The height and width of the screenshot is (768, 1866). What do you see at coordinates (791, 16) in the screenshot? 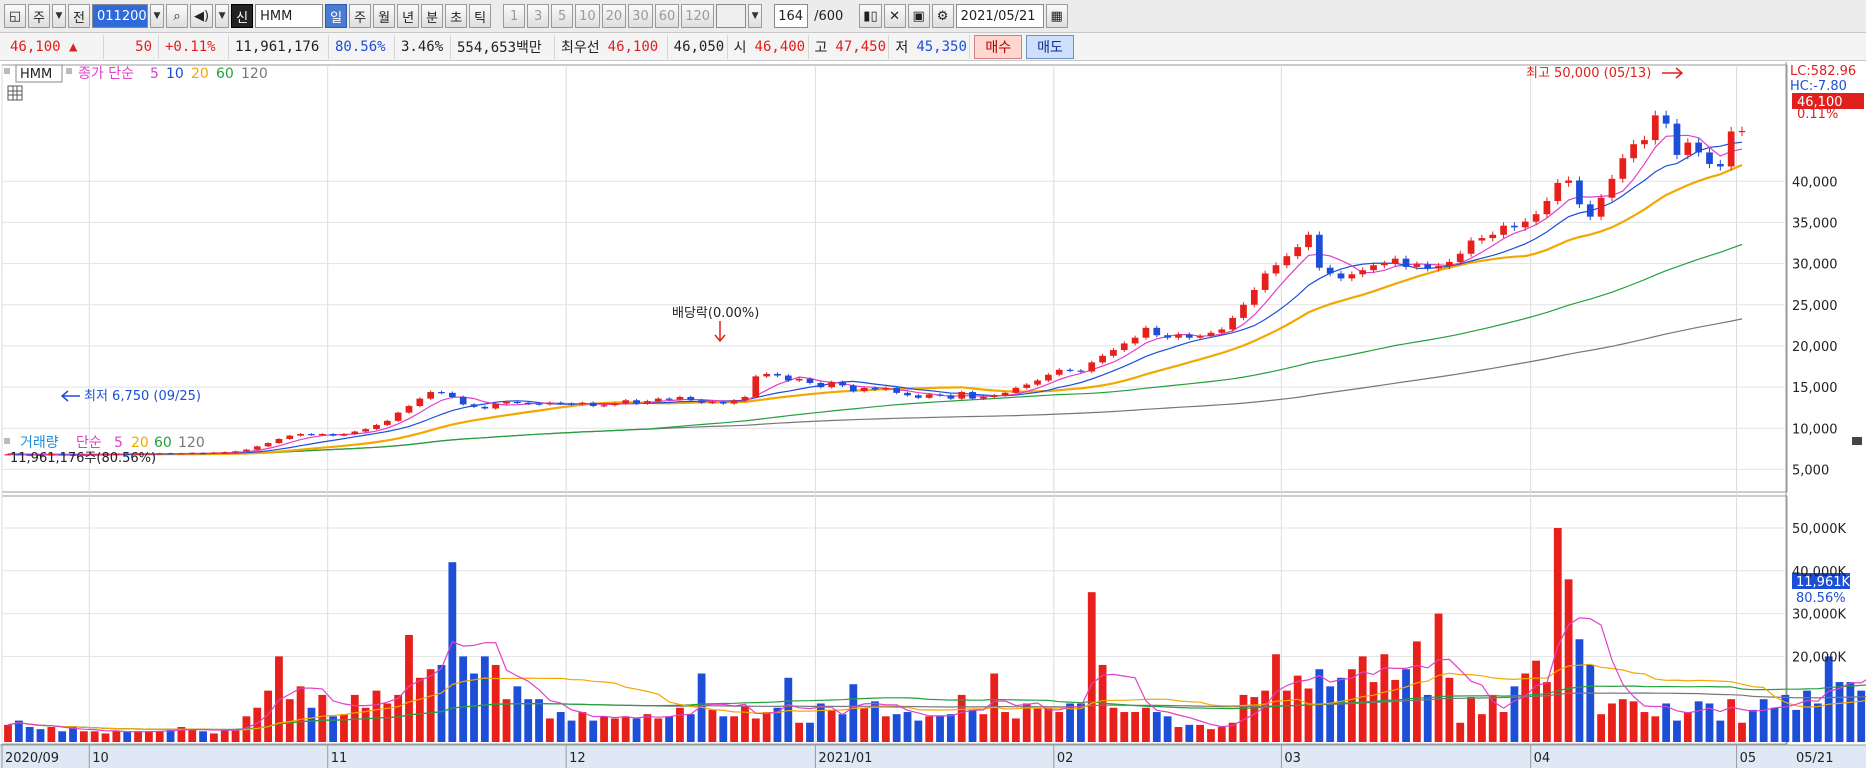
I see `count-input: 164` at bounding box center [791, 16].